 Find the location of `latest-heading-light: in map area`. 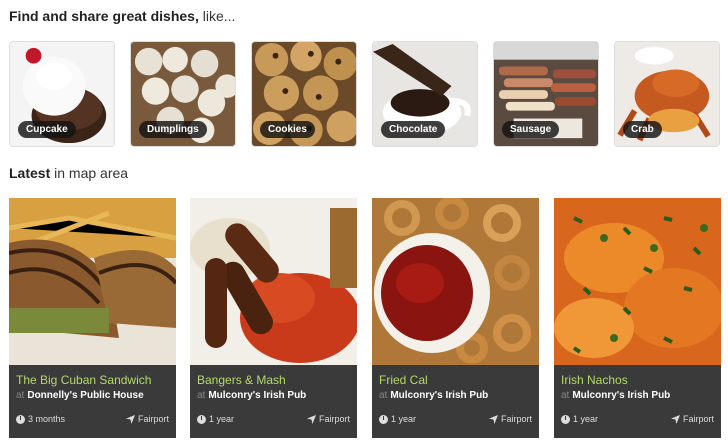

latest-heading-light: in map area is located at coordinates (89, 173).